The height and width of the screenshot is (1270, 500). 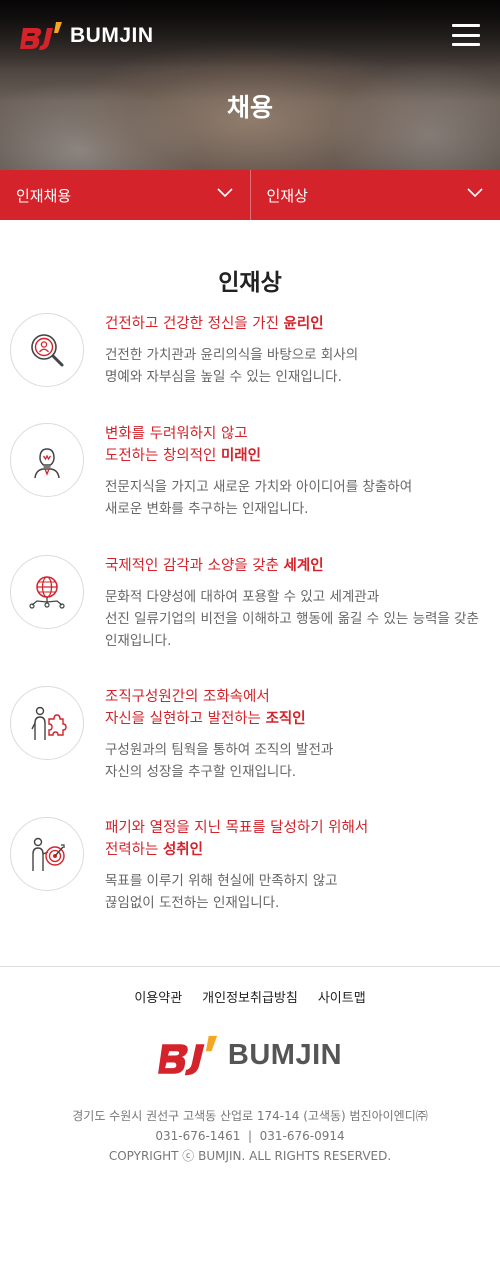 What do you see at coordinates (221, 892) in the screenshot?
I see `item-description: 목표를 이루기 위해 현실에 만족하지 않고 끊임없이 도전하는 인재입니다.` at bounding box center [221, 892].